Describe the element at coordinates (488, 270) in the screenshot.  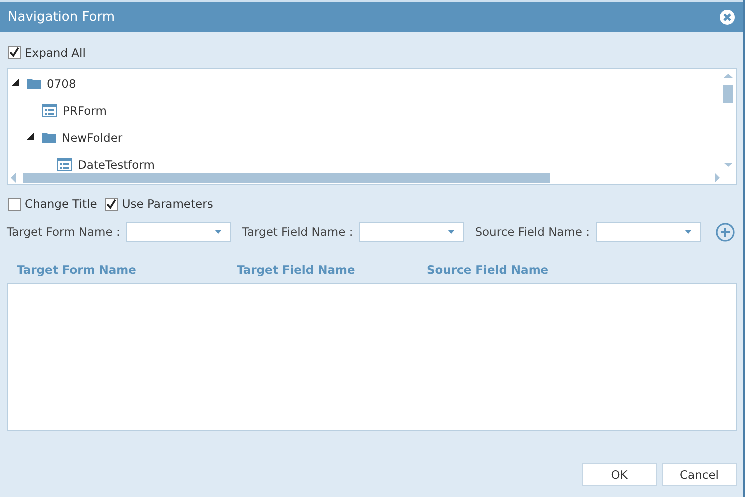
I see `column-header: Source Field Name` at that location.